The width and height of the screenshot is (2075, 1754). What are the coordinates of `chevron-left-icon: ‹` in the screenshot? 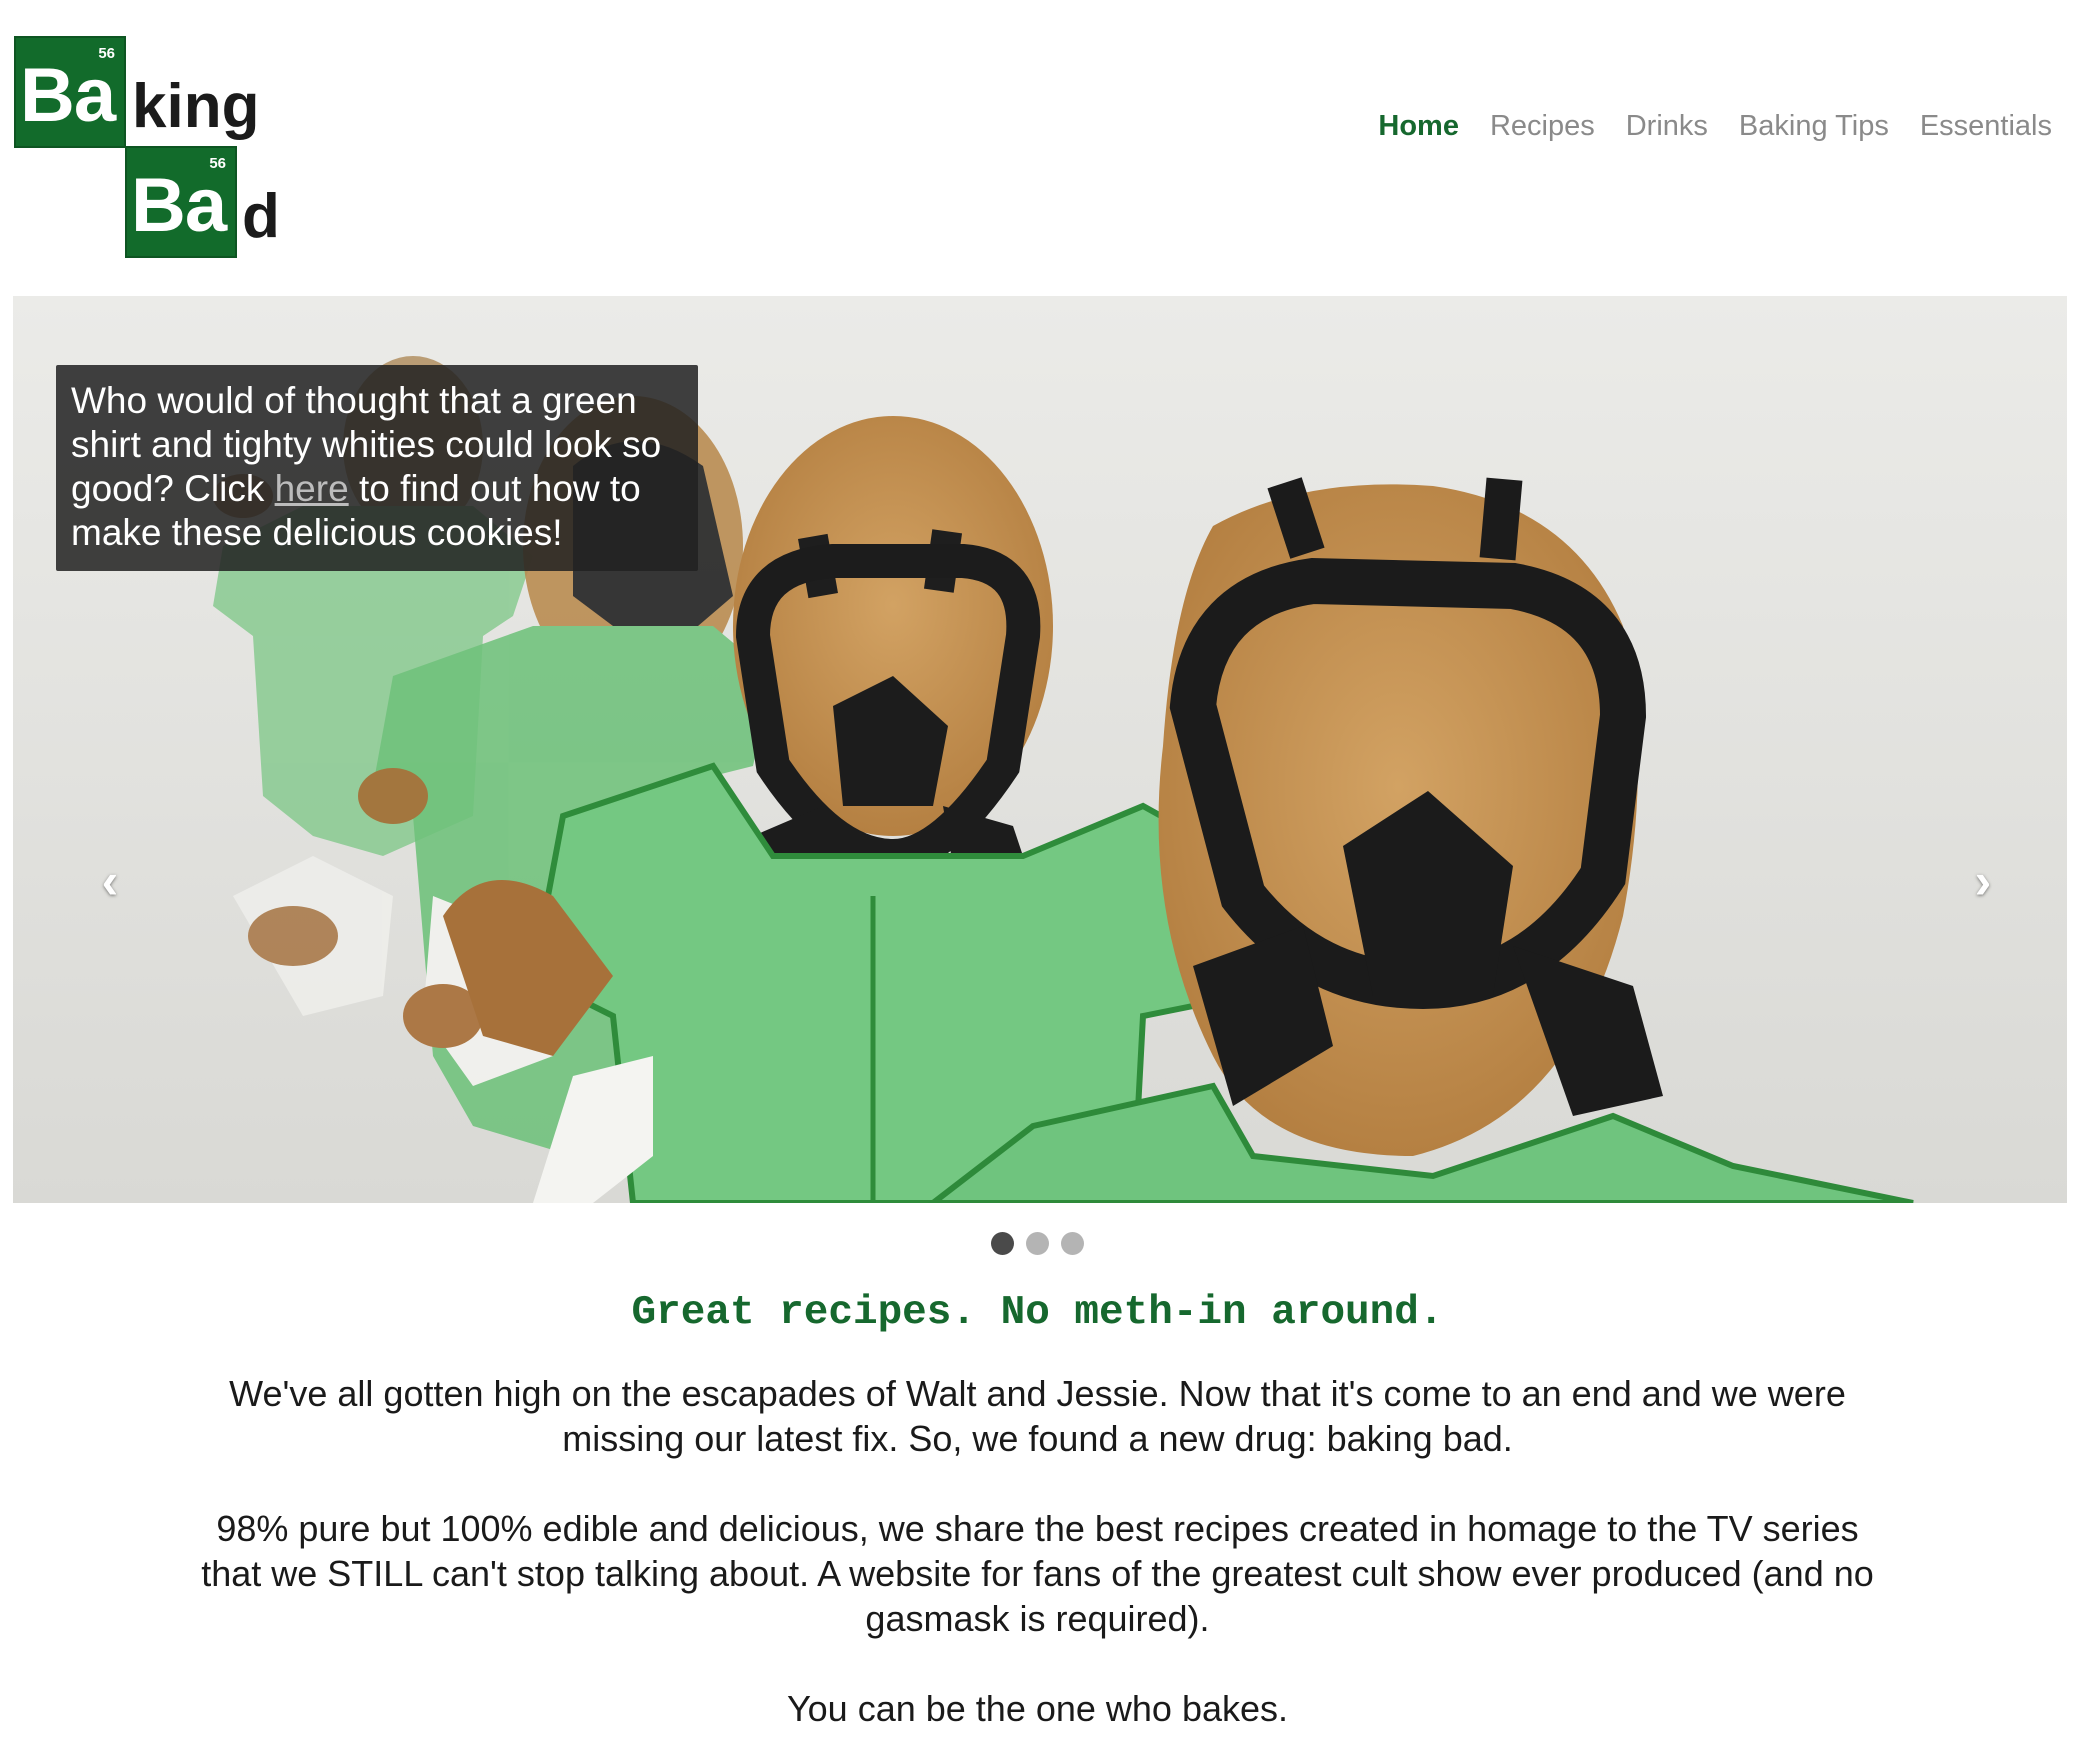 It's located at (110, 881).